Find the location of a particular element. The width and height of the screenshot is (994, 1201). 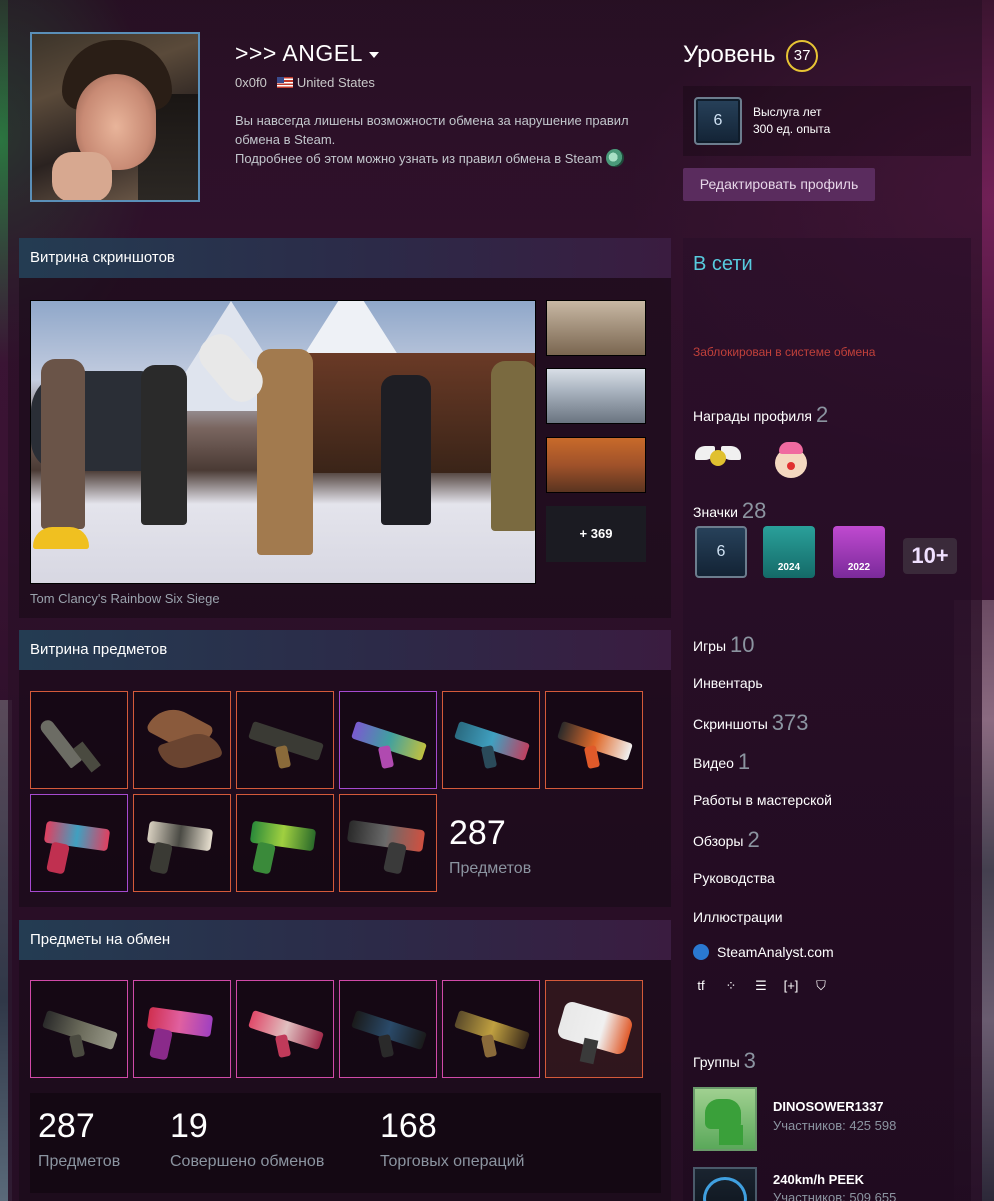

dots-icon: ⁘ is located at coordinates (731, 986).